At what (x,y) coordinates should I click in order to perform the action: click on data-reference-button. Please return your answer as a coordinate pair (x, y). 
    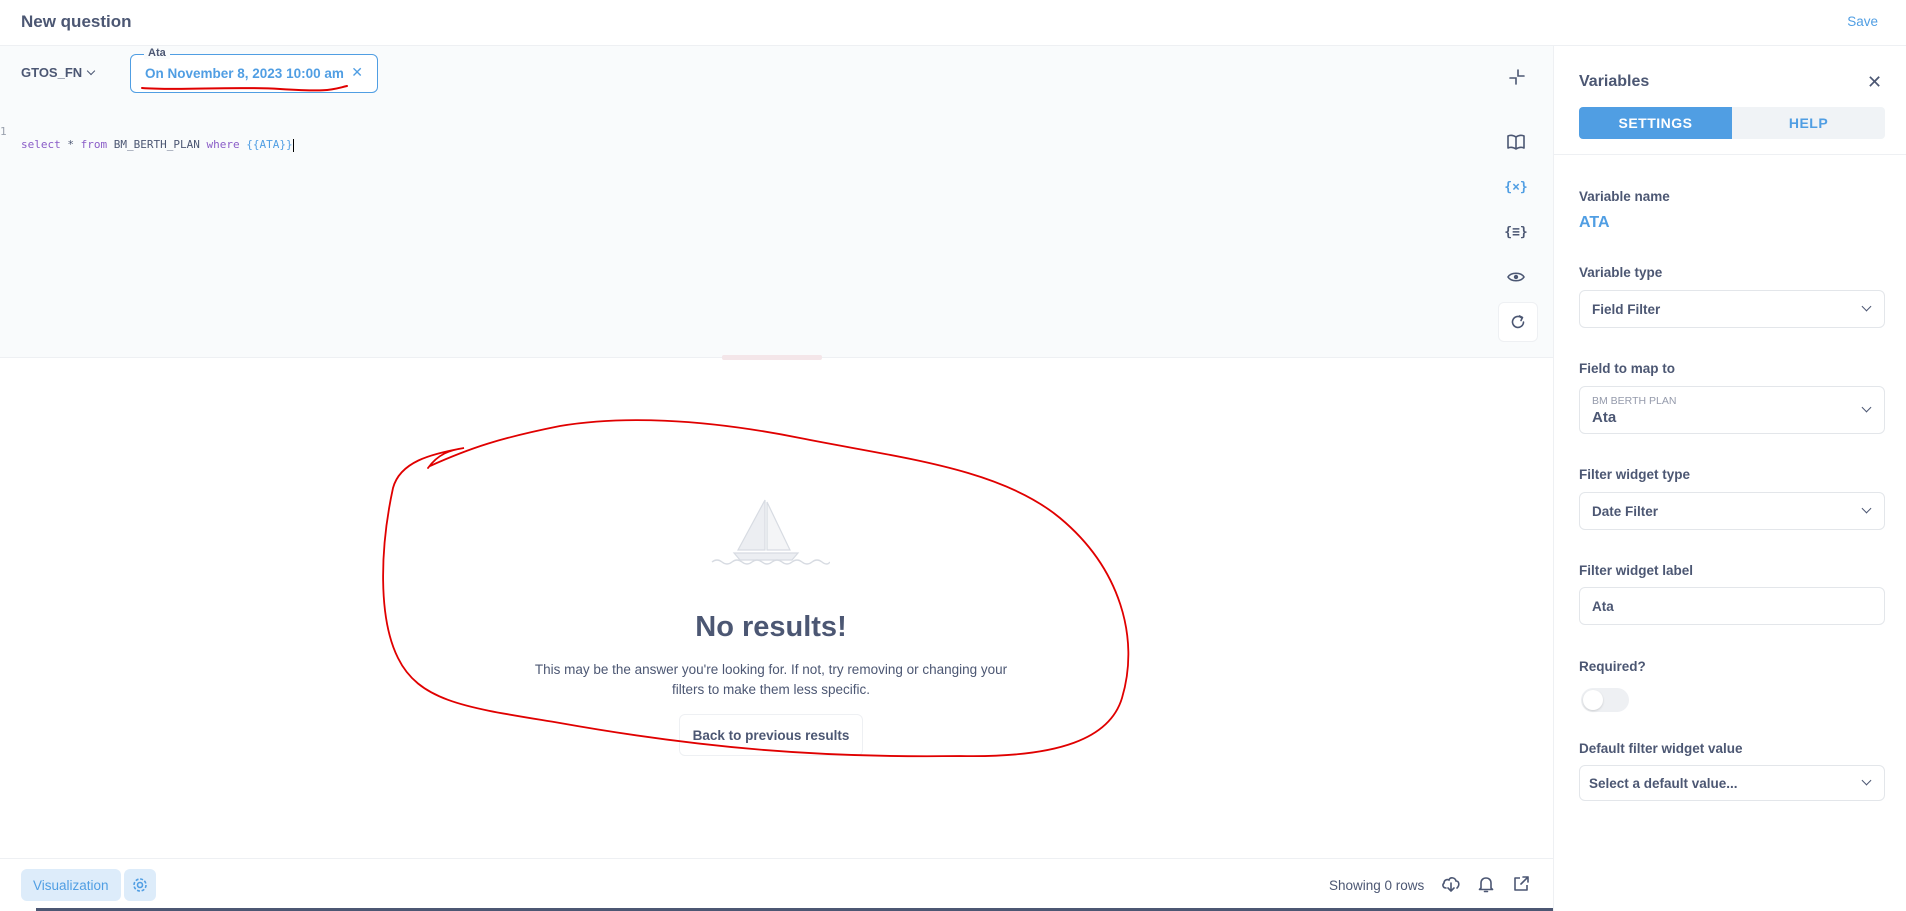
    Looking at the image, I should click on (1516, 142).